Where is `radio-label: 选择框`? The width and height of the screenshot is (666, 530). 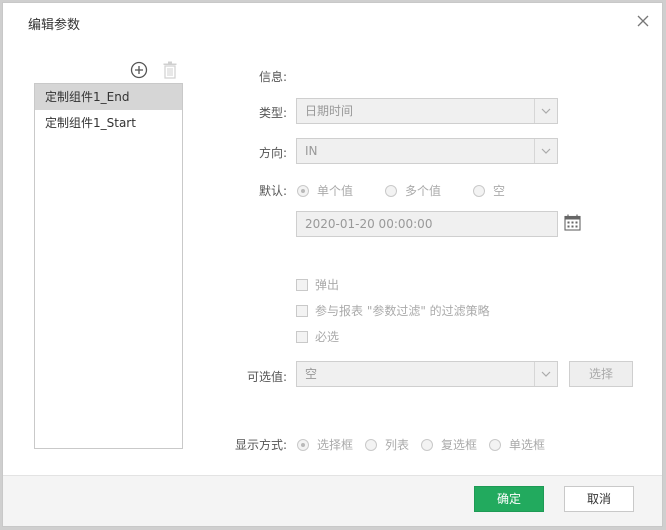
radio-label: 选择框 is located at coordinates (335, 445).